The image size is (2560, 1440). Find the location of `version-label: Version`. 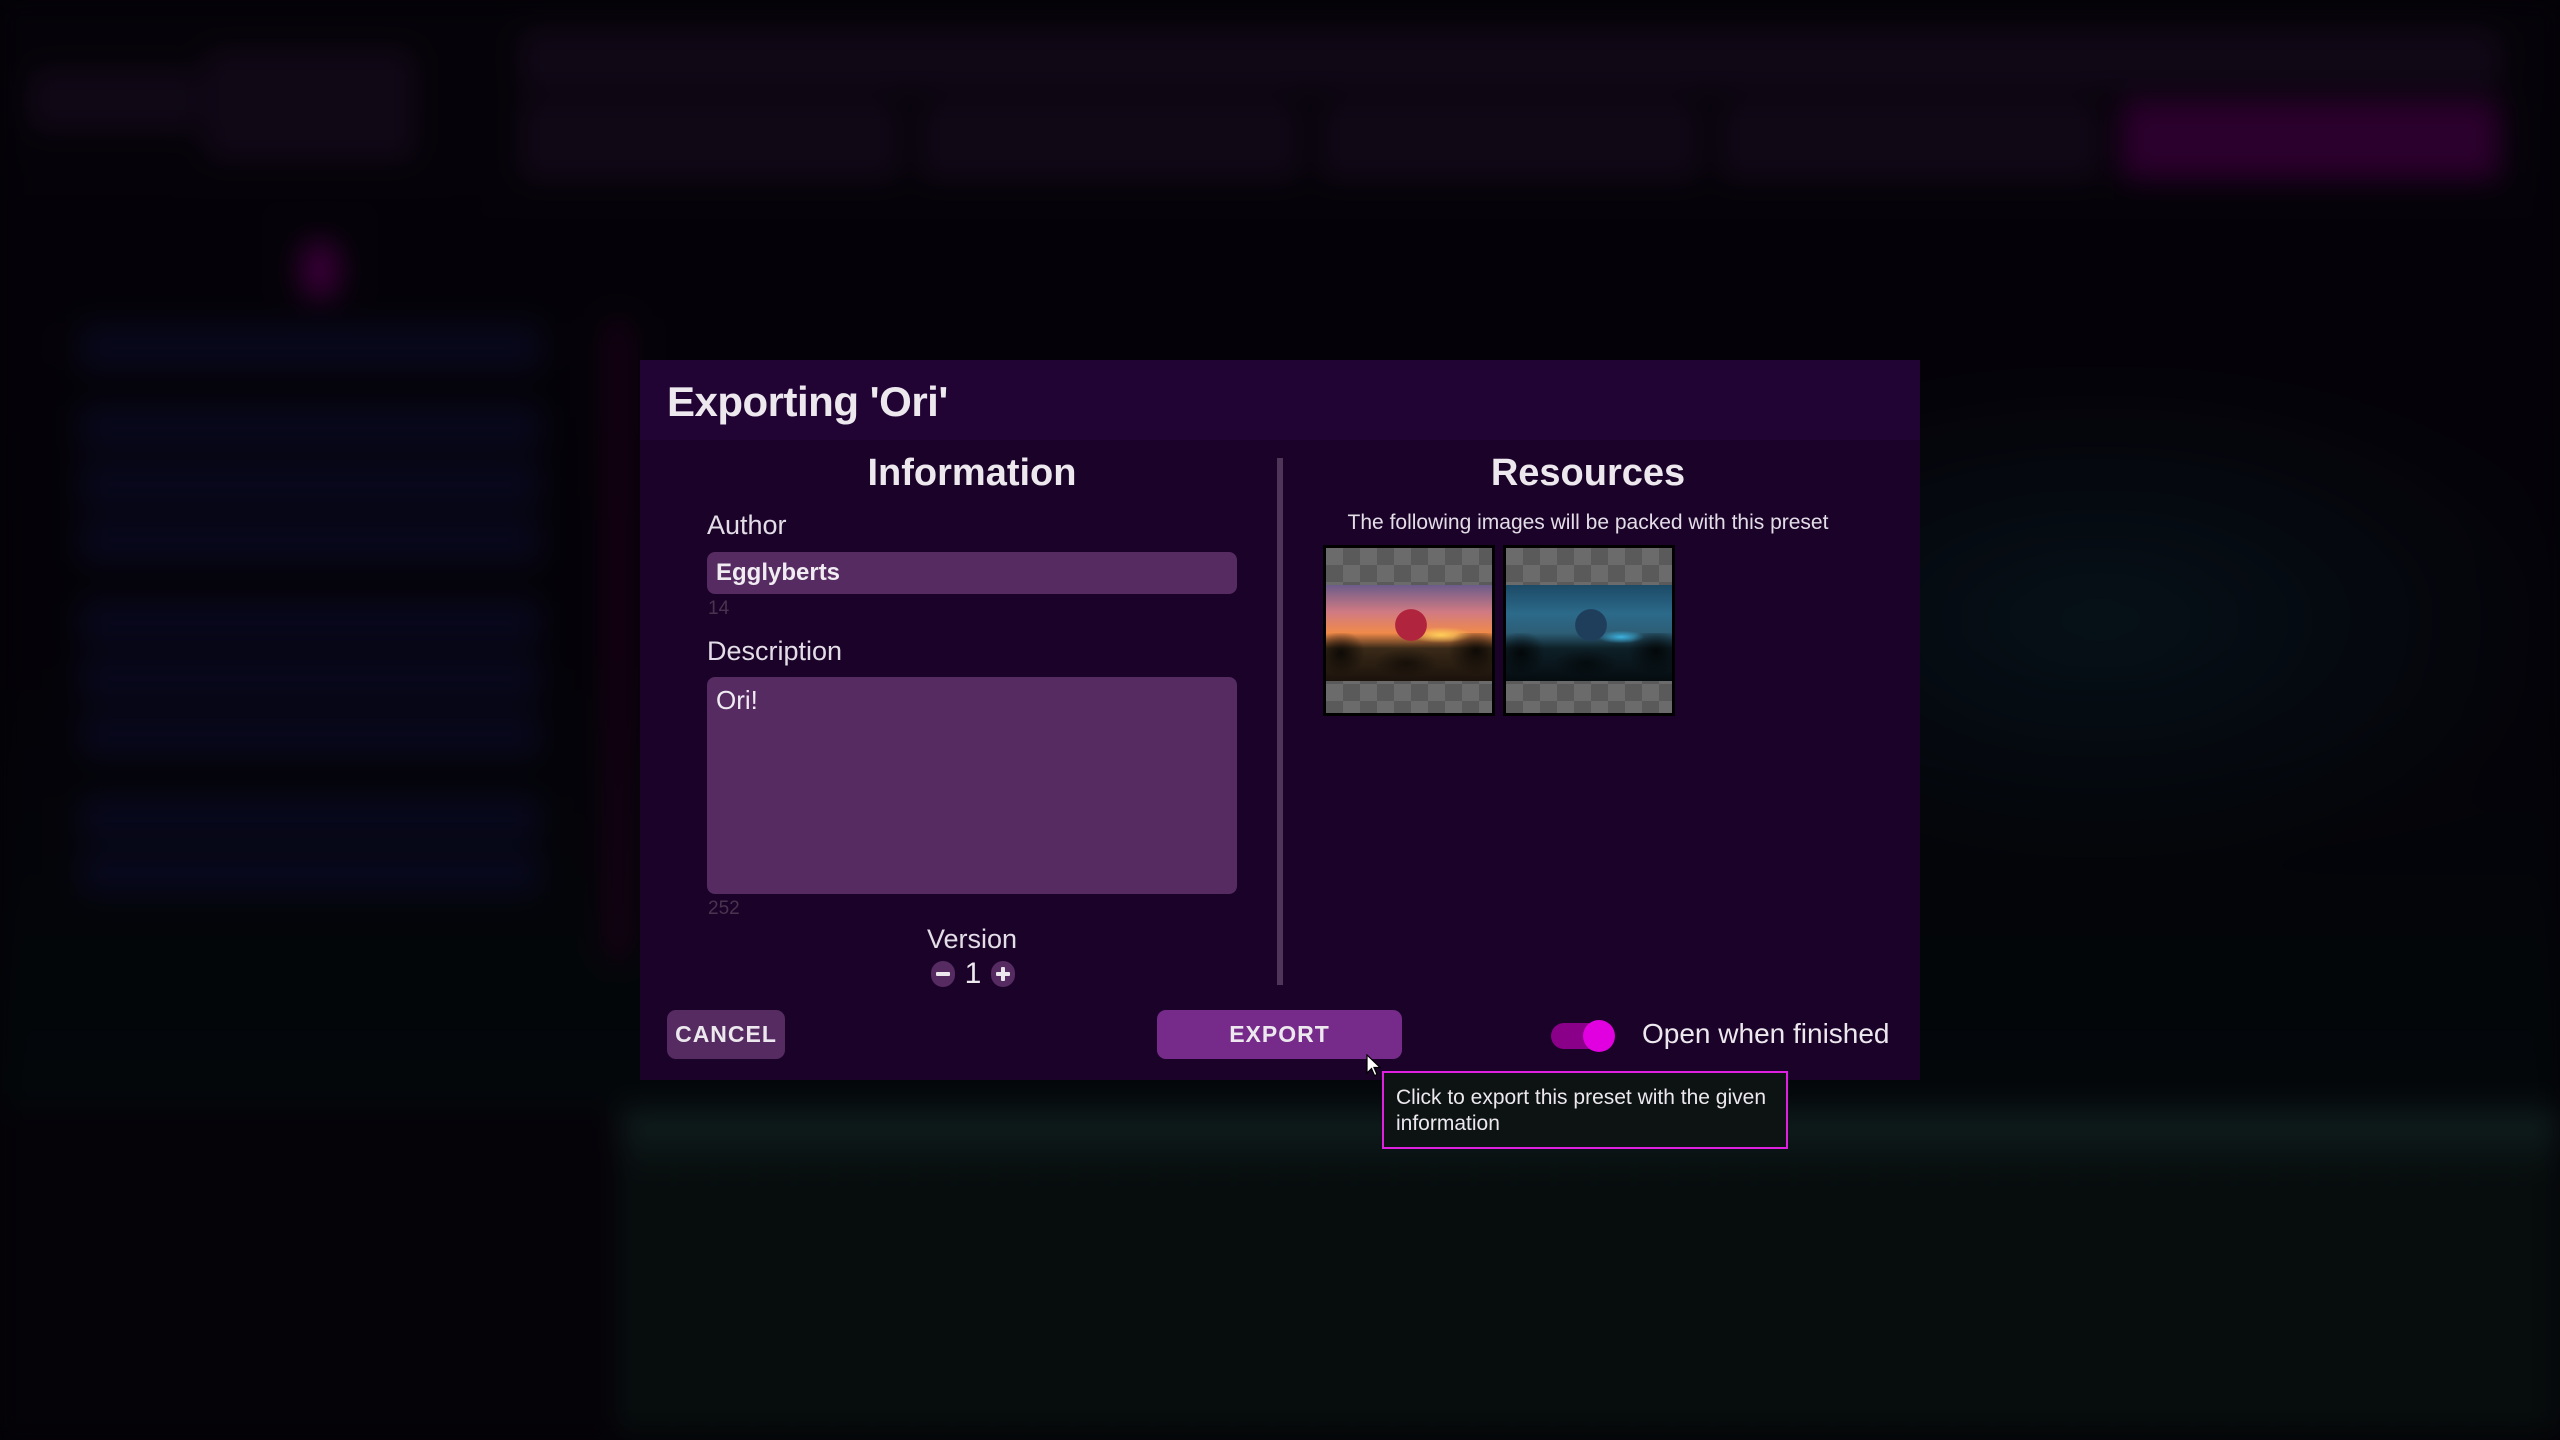

version-label: Version is located at coordinates (972, 939).